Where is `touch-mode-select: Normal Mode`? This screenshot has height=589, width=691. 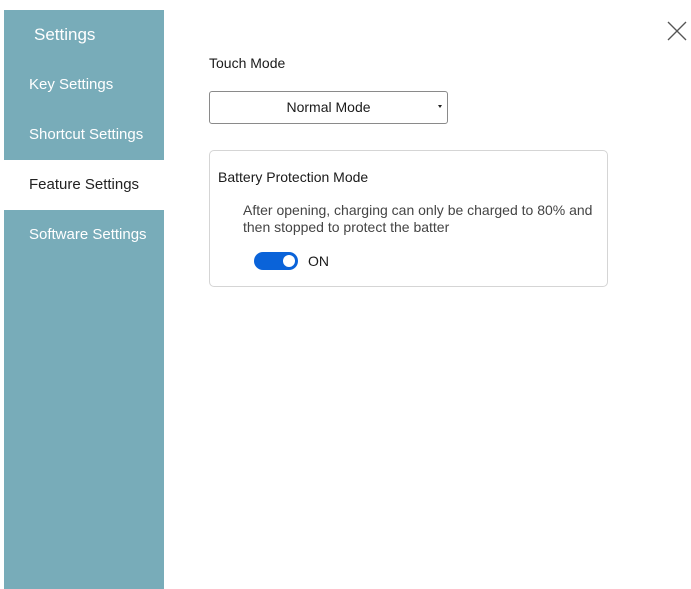 touch-mode-select: Normal Mode is located at coordinates (328, 107).